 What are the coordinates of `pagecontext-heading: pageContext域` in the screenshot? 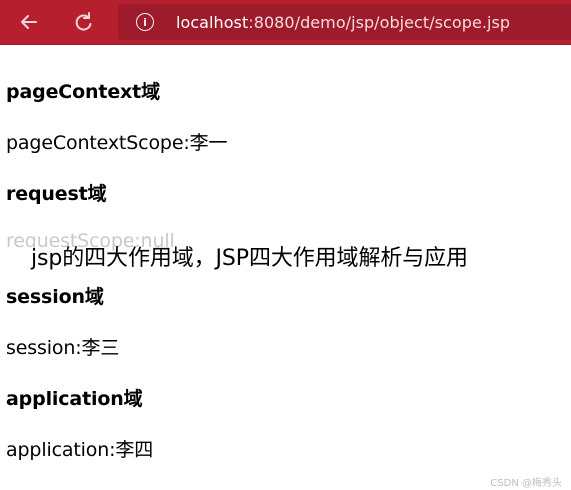 It's located at (83, 92).